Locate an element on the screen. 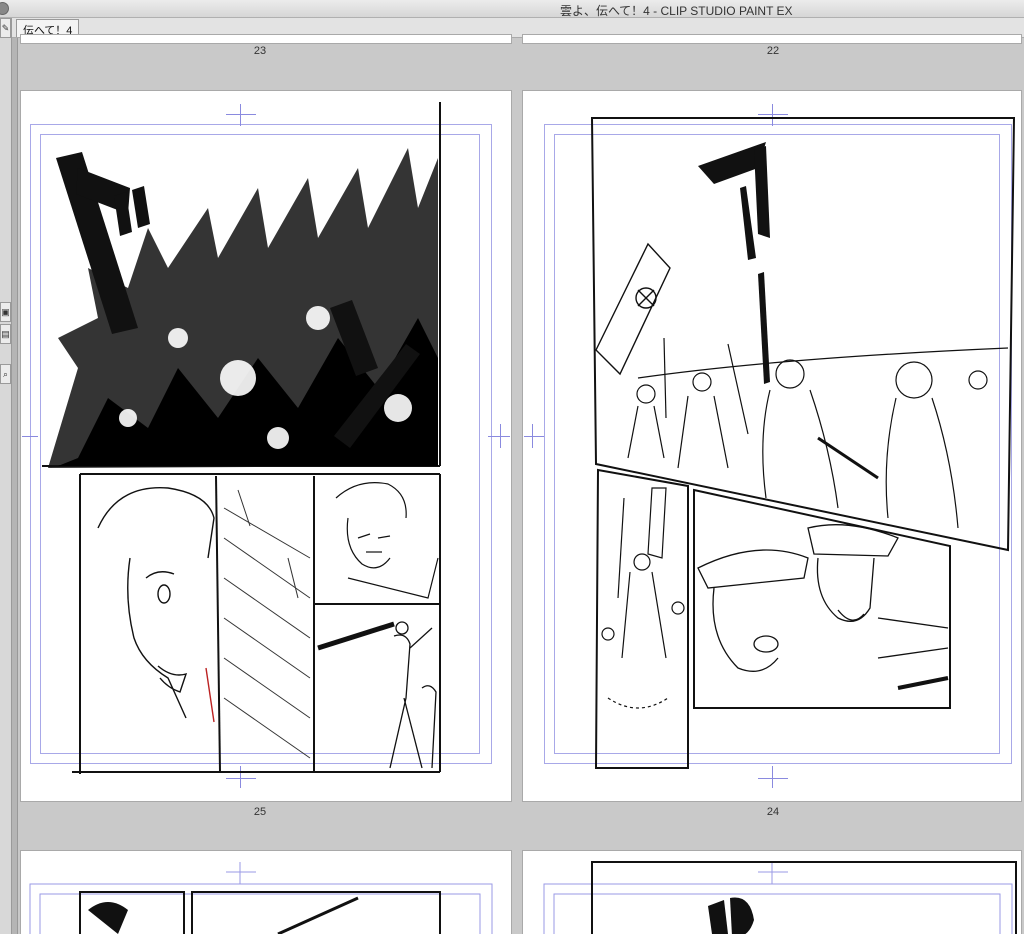 Image resolution: width=1024 pixels, height=934 pixels. left-toolbar: ✎ ▣ ▤ ⌕ is located at coordinates (6, 476).